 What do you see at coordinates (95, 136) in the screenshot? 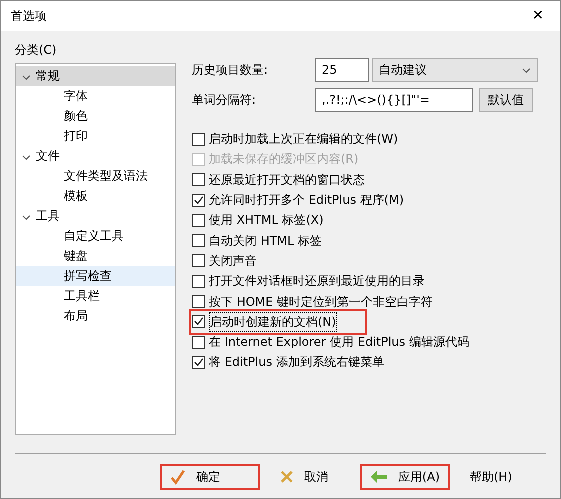
I see `tree-item: 打印` at bounding box center [95, 136].